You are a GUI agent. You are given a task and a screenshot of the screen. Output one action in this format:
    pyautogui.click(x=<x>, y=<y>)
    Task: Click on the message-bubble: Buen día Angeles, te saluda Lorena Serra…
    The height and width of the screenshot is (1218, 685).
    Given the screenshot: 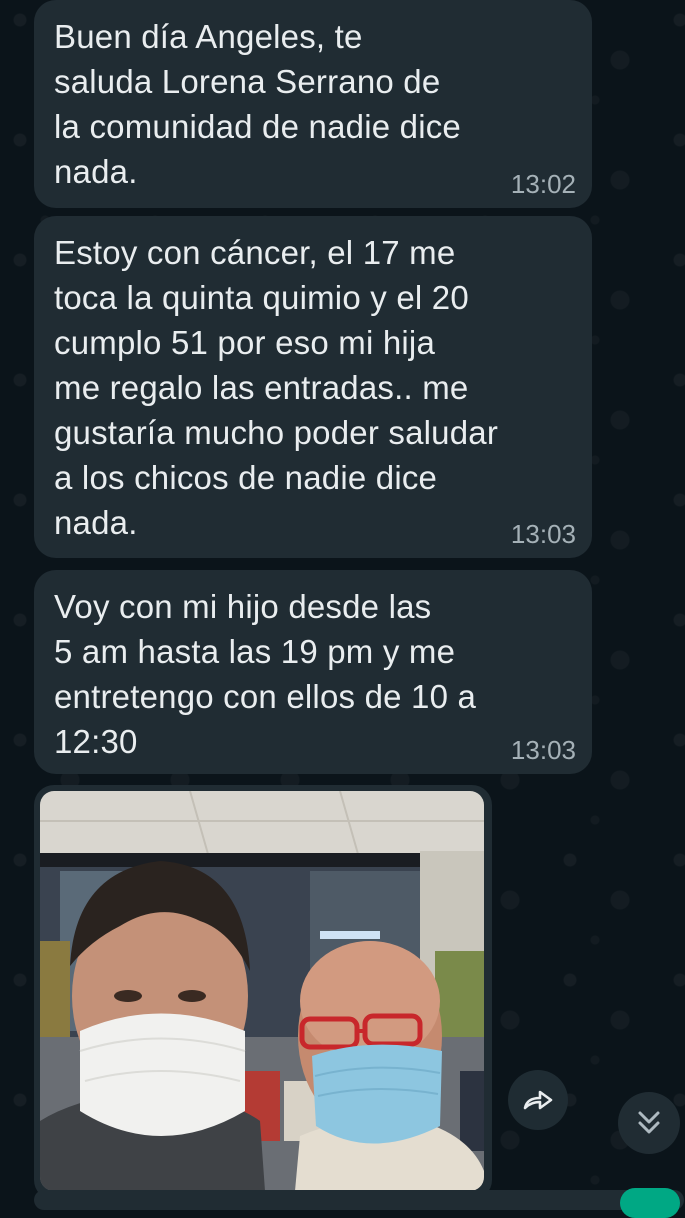 What is the action you would take?
    pyautogui.click(x=313, y=104)
    